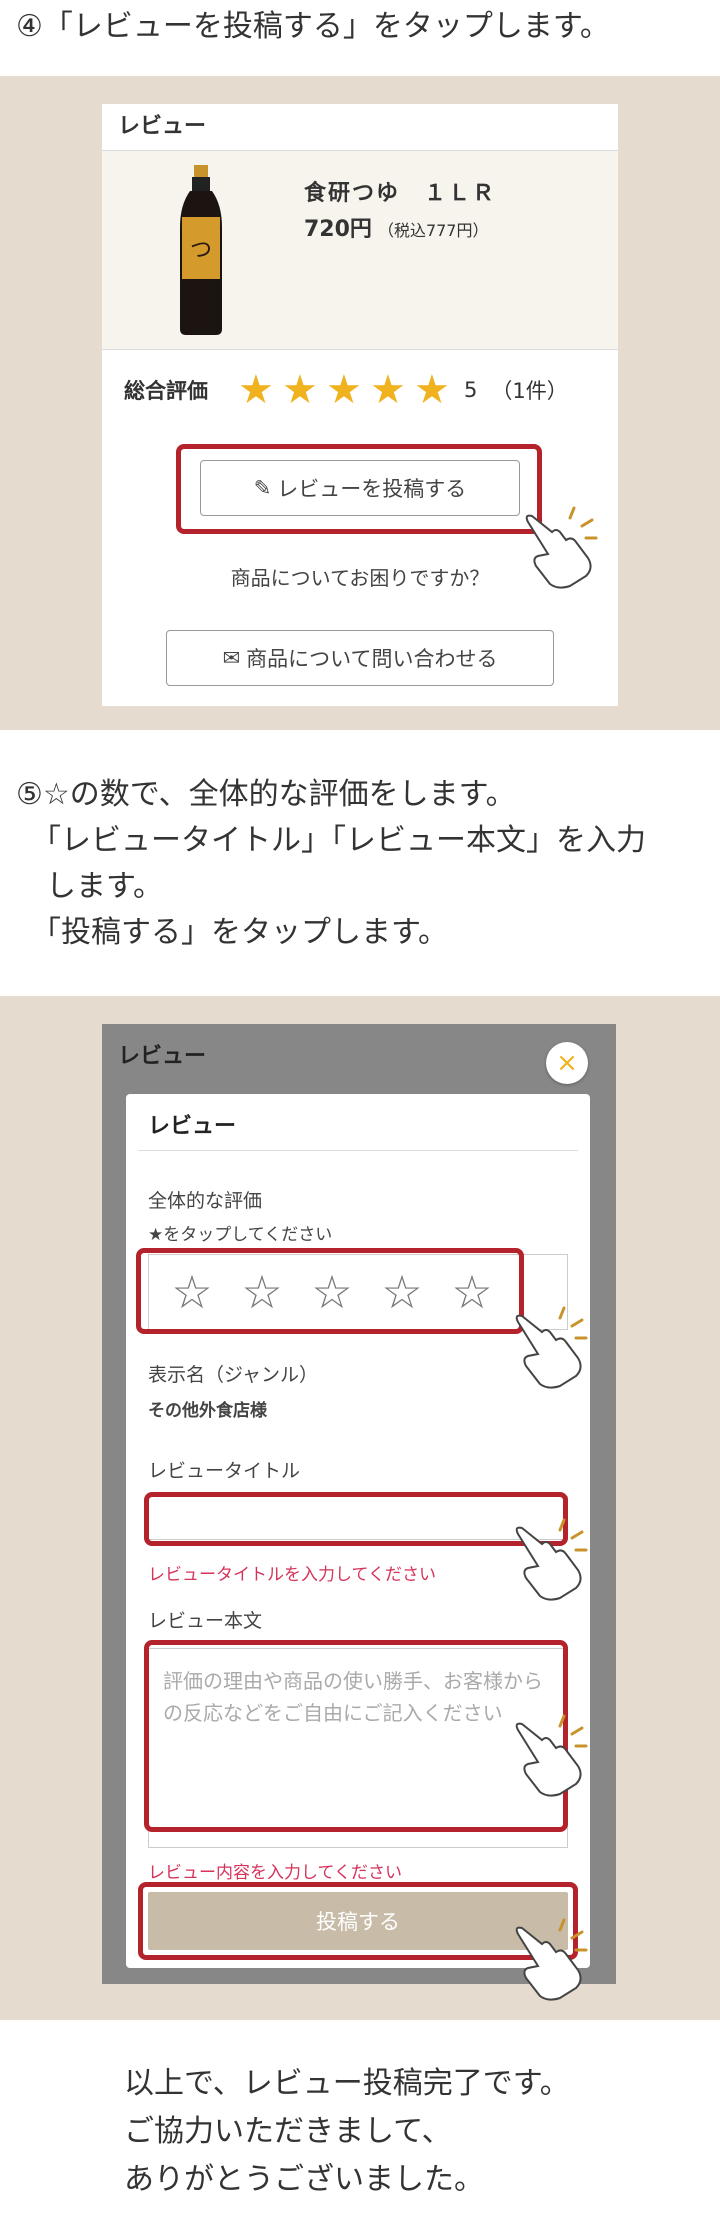 This screenshot has width=720, height=2224. What do you see at coordinates (347, 2131) in the screenshot?
I see `completion-message: 以上で、レビュー投稿完了です。 ご協力いただきまして、 ありがとうございました。` at bounding box center [347, 2131].